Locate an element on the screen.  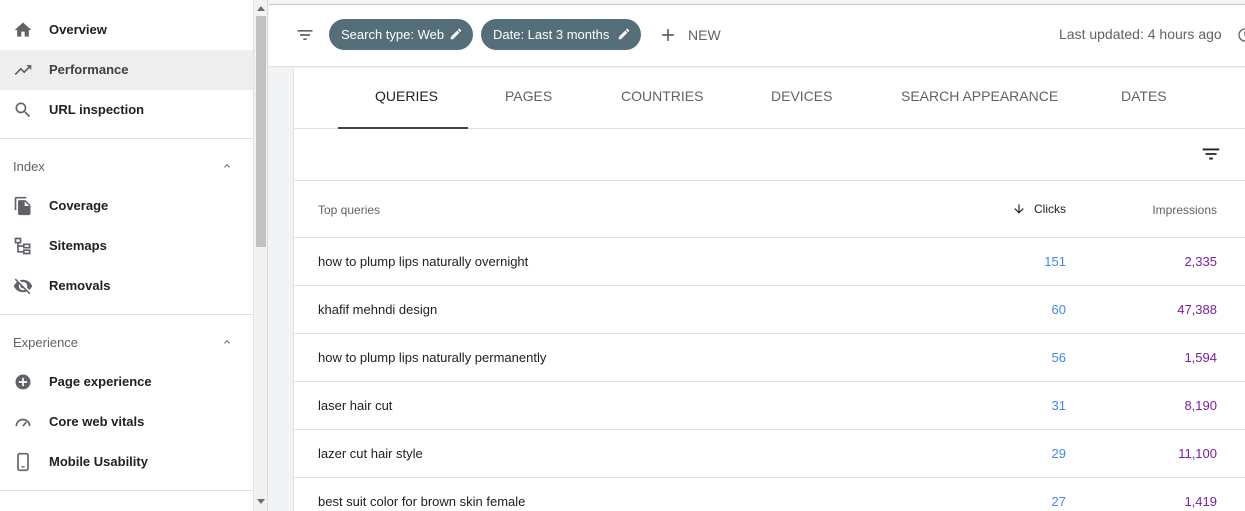
plus-circle-icon is located at coordinates (23, 382).